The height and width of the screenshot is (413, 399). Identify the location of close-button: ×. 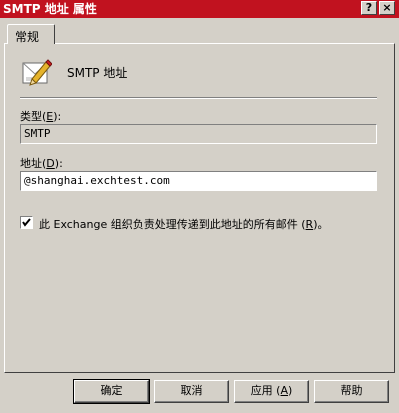
(387, 8).